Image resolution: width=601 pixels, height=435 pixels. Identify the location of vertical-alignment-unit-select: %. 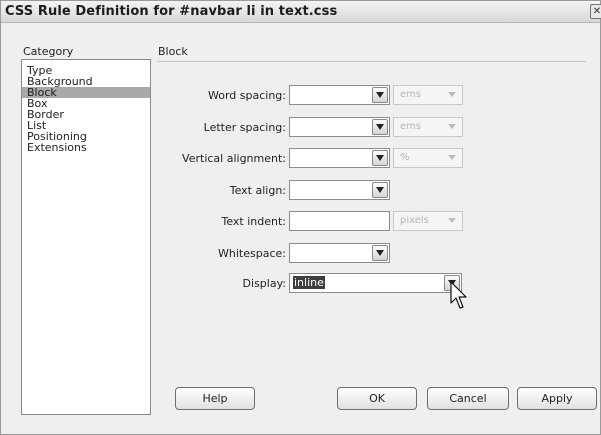
(428, 158).